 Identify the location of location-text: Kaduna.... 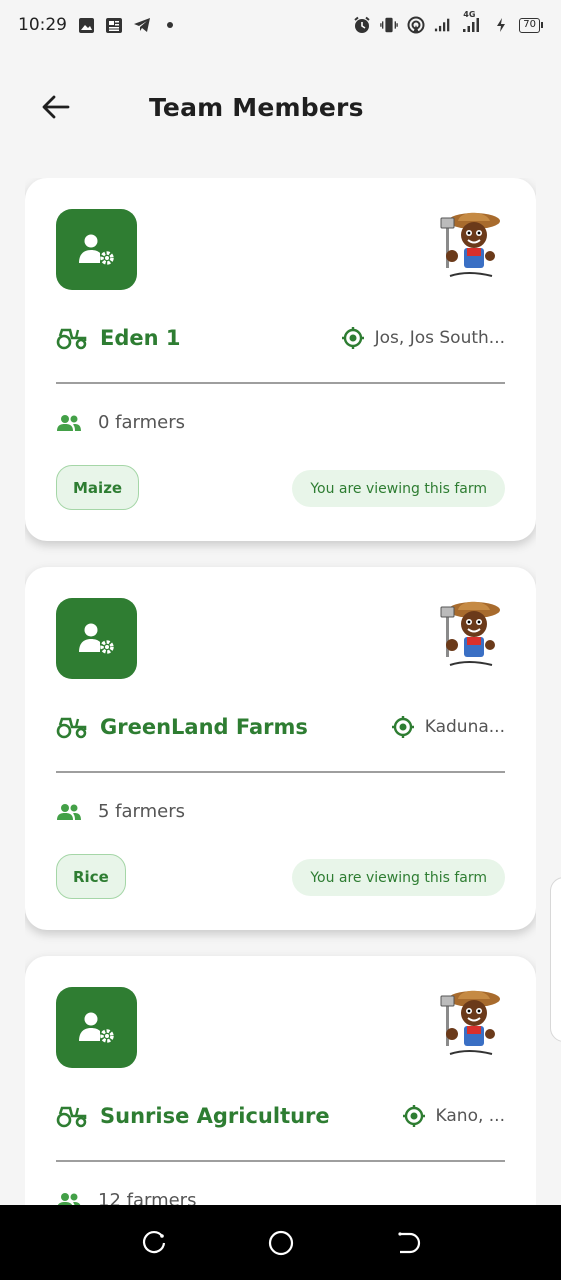
(464, 727).